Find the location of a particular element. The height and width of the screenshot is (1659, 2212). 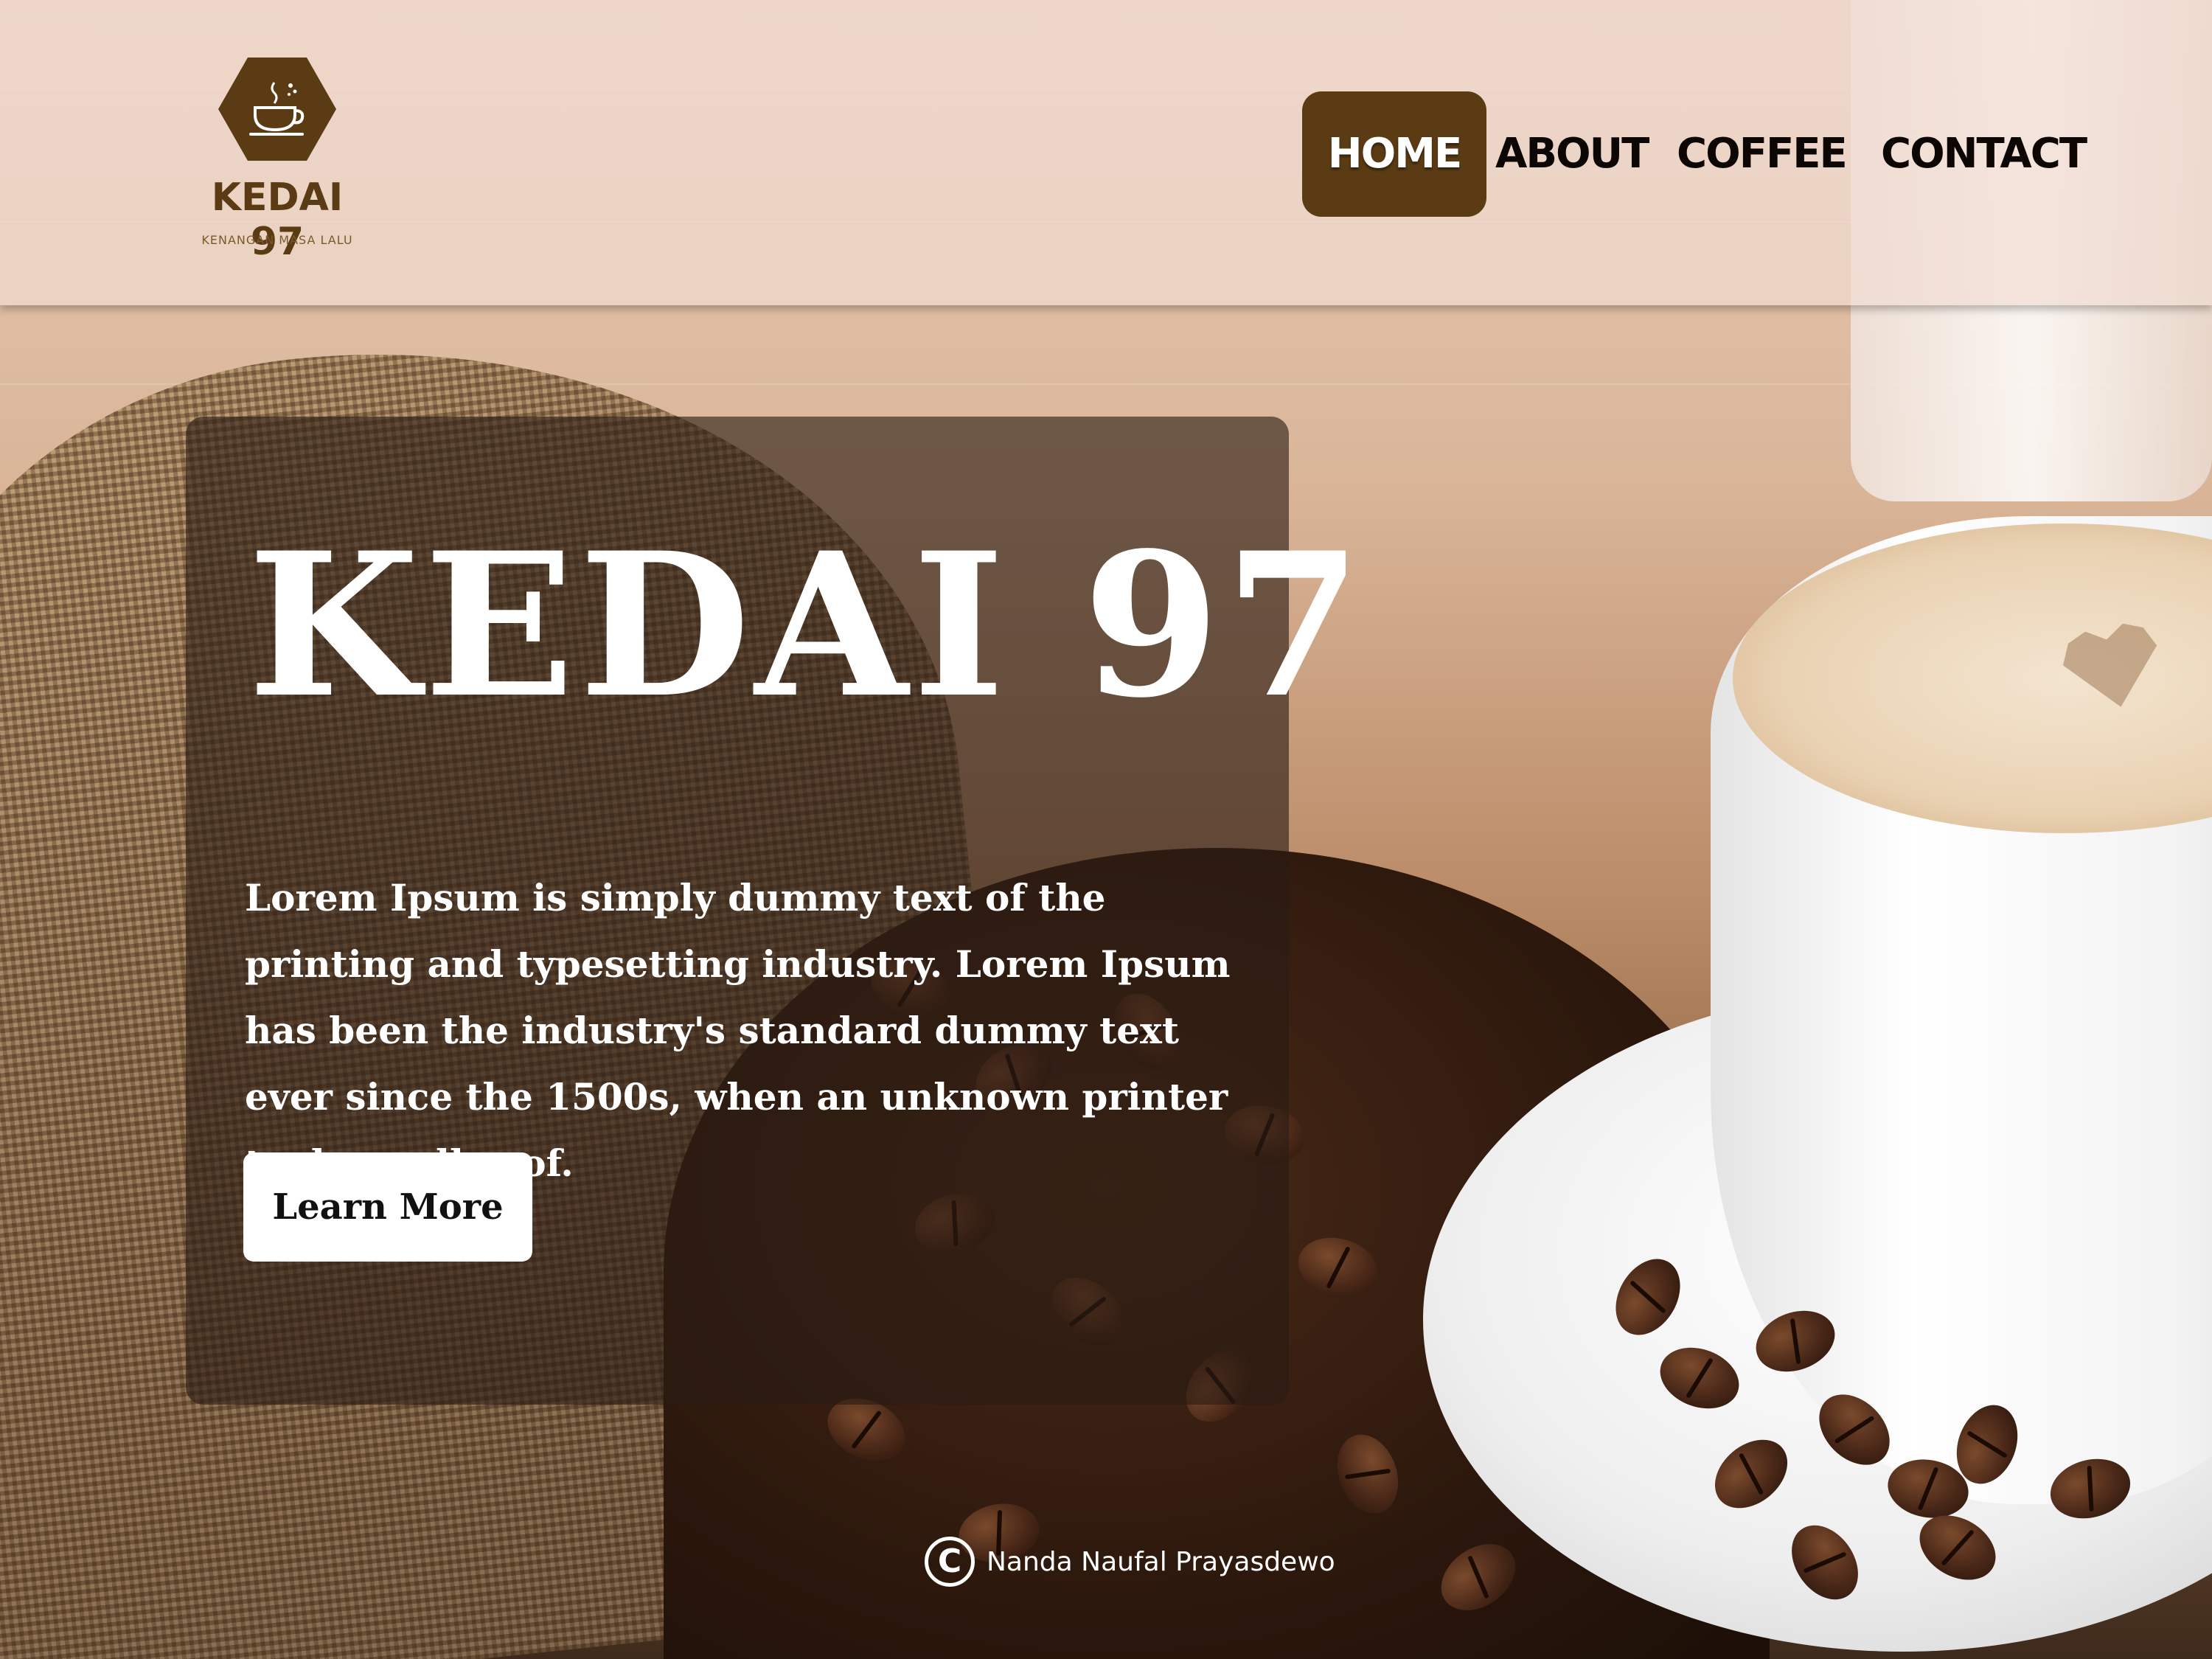

nav-item-coffee: COFFEE is located at coordinates (1762, 154).